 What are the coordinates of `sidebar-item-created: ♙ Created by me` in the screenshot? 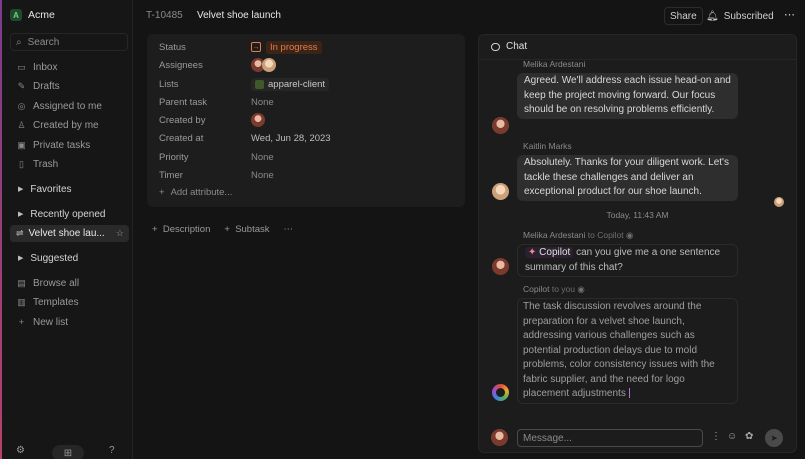 It's located at (69, 125).